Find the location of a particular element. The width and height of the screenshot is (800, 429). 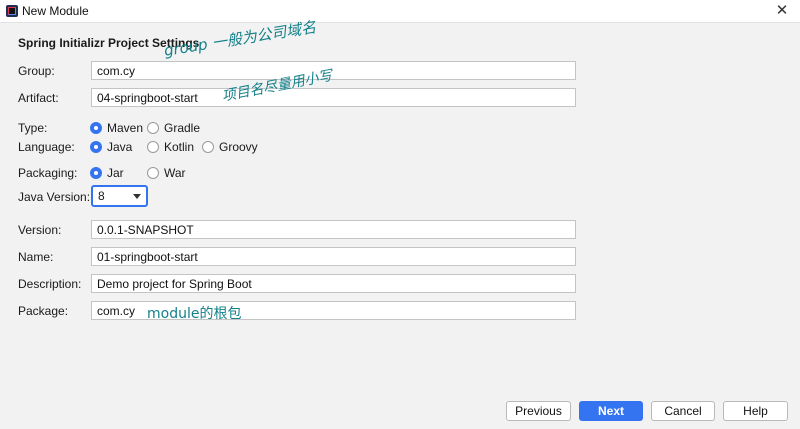

group-input: com.cy is located at coordinates (333, 70).